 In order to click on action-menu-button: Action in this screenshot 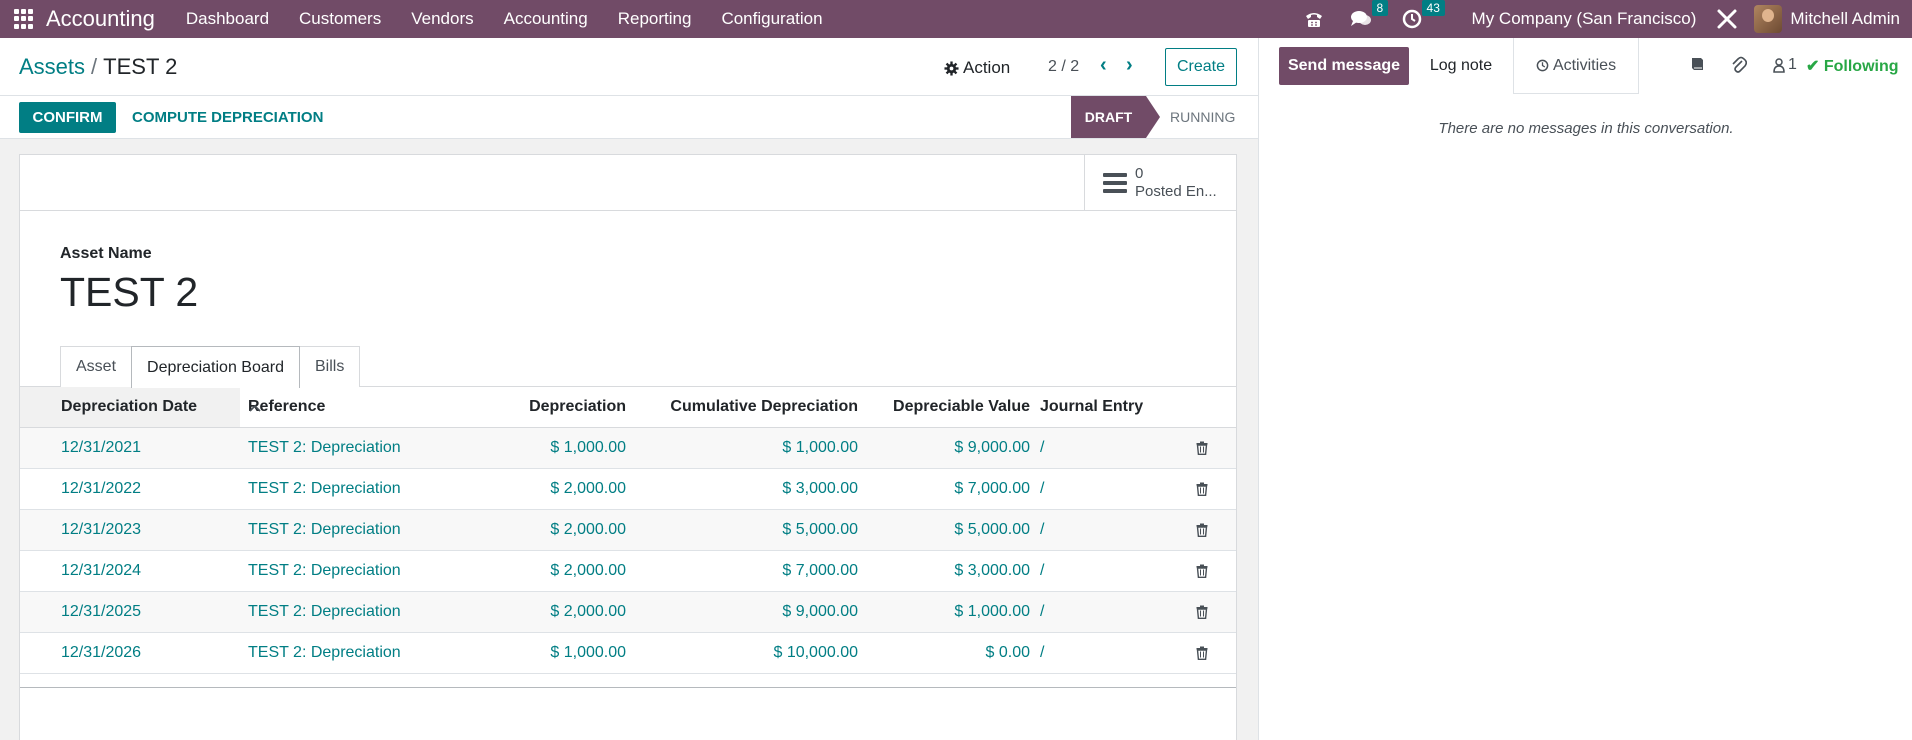, I will do `click(977, 68)`.